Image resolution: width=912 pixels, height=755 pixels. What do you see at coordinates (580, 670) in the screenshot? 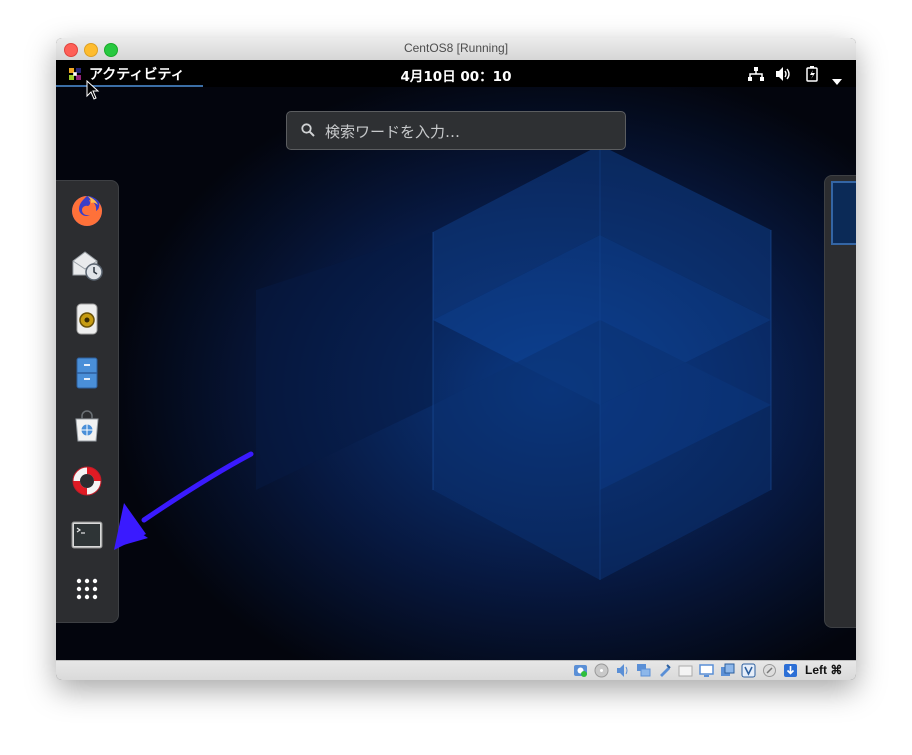
I see `hard-disk-icon` at bounding box center [580, 670].